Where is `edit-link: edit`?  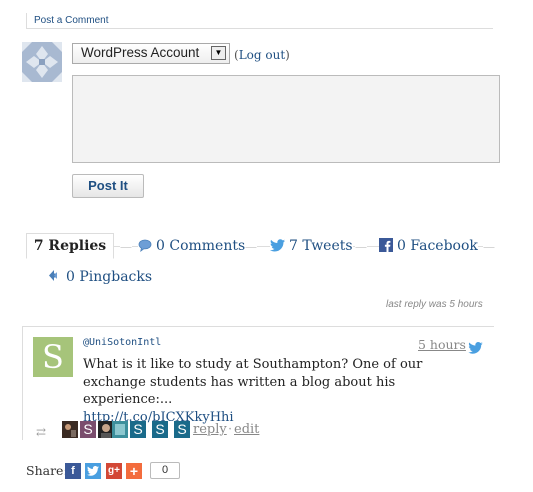
edit-link: edit is located at coordinates (246, 429).